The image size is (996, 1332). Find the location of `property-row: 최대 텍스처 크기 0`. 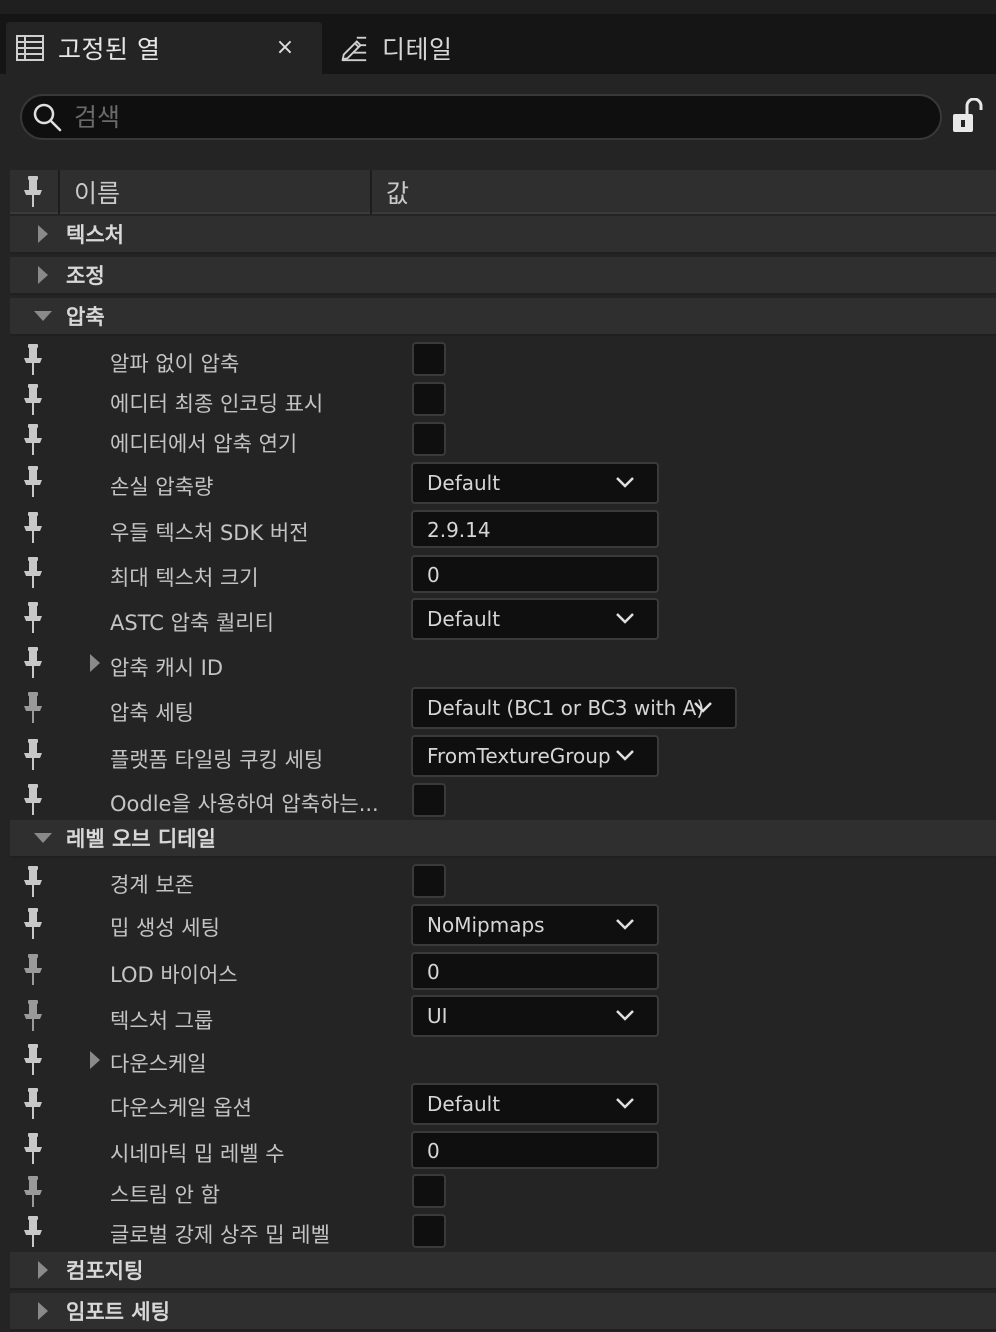

property-row: 최대 텍스처 크기 0 is located at coordinates (503, 574).